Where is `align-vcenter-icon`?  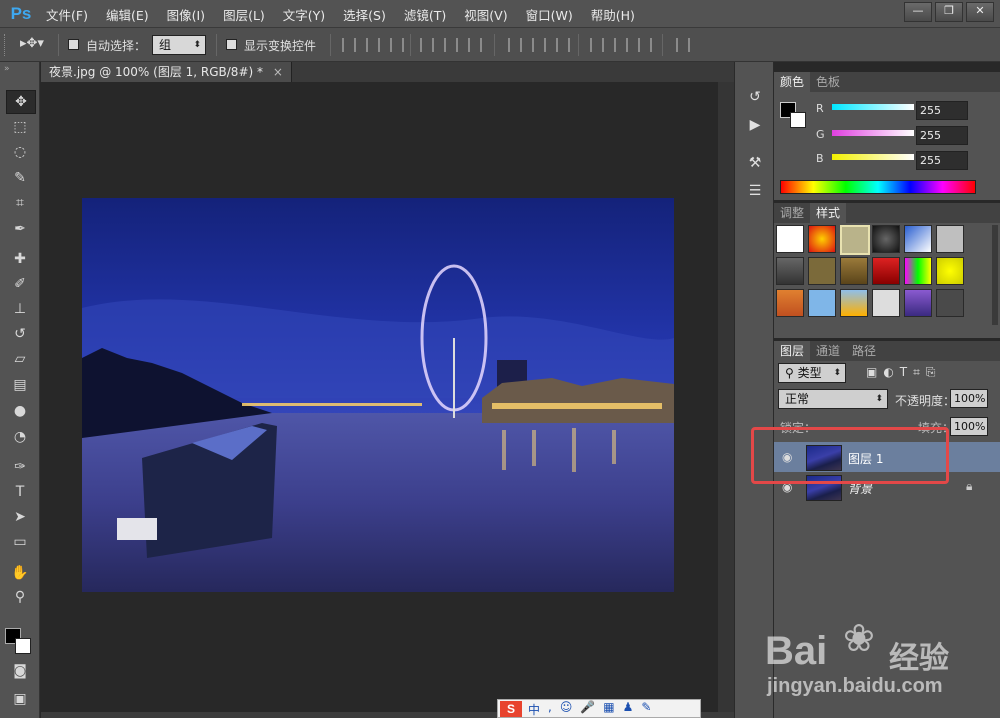
align-vcenter-icon is located at coordinates (373, 45).